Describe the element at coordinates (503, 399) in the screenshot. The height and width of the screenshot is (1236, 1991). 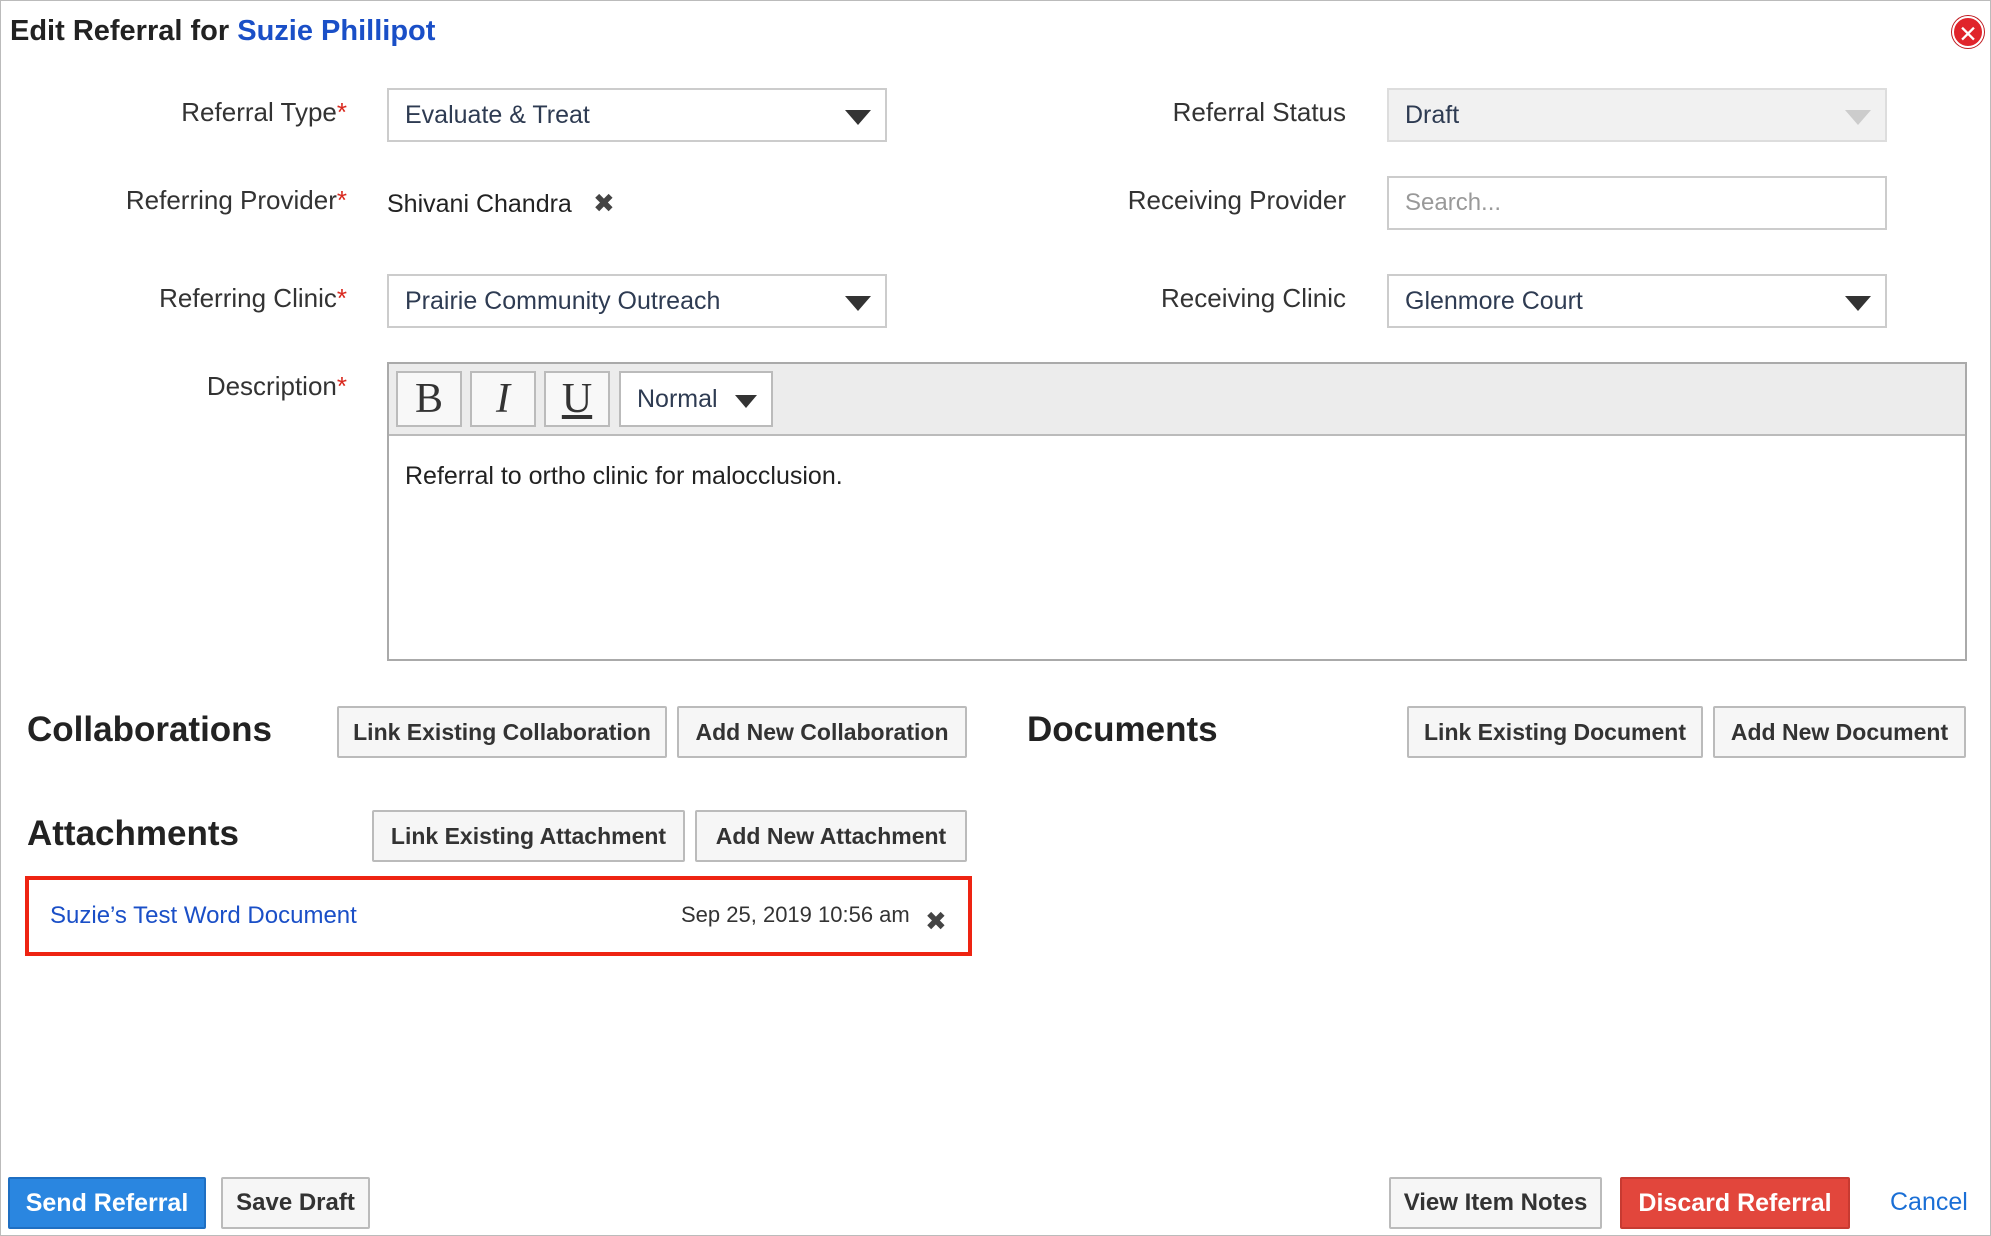
I see `italic-button: I` at that location.